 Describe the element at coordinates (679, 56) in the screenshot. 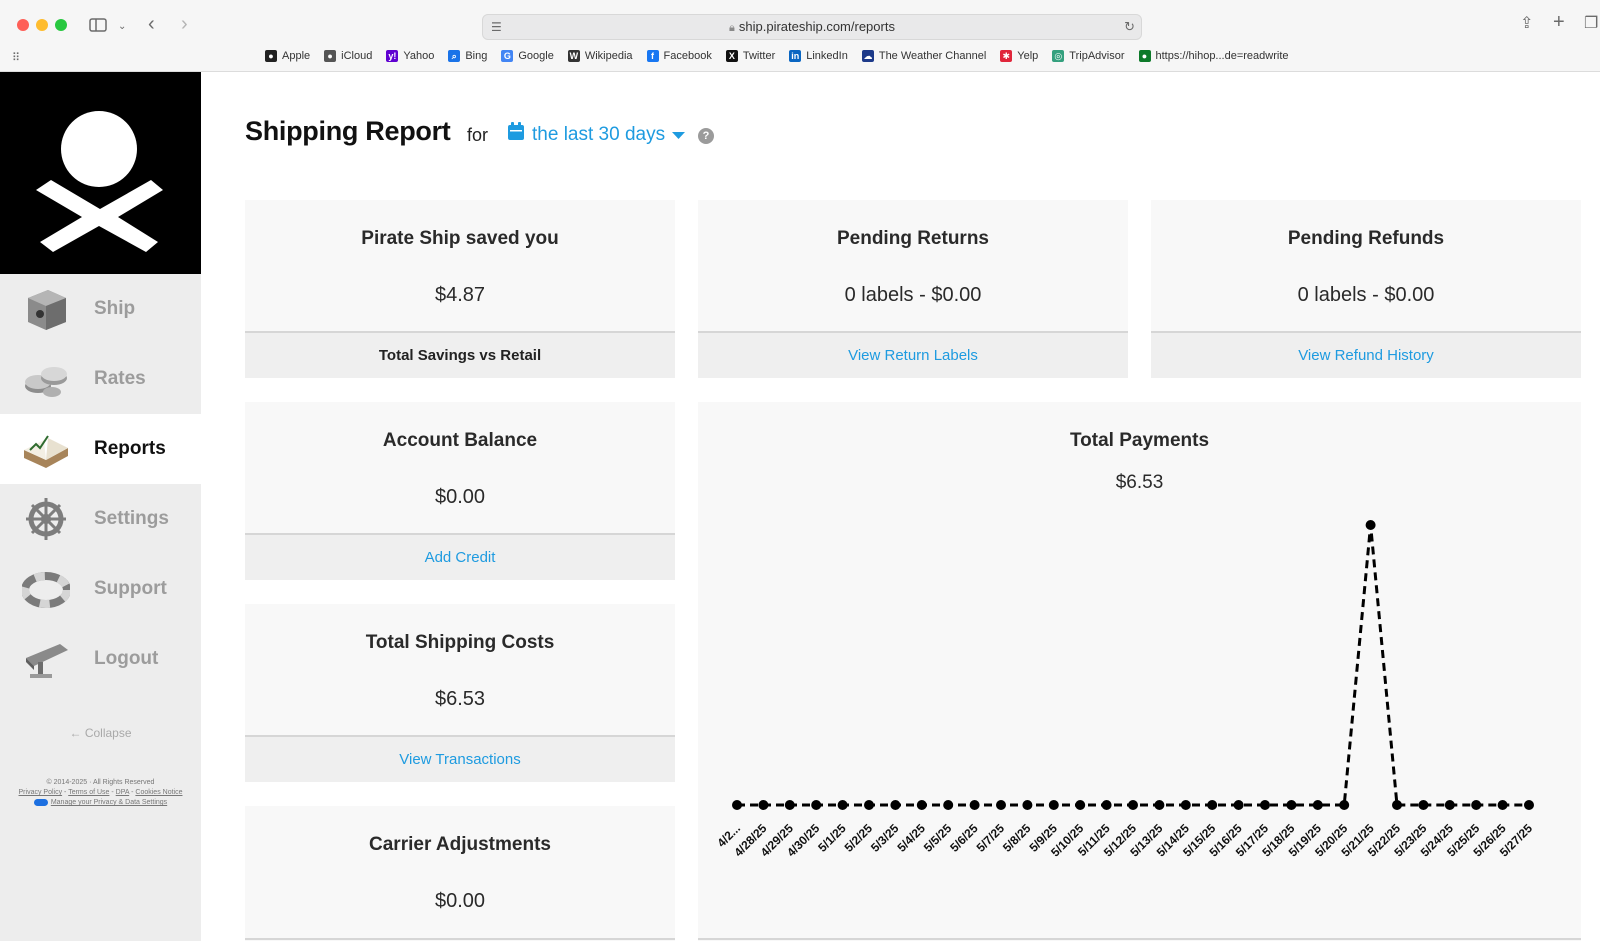

I see `bookmark-item: f Facebook` at that location.